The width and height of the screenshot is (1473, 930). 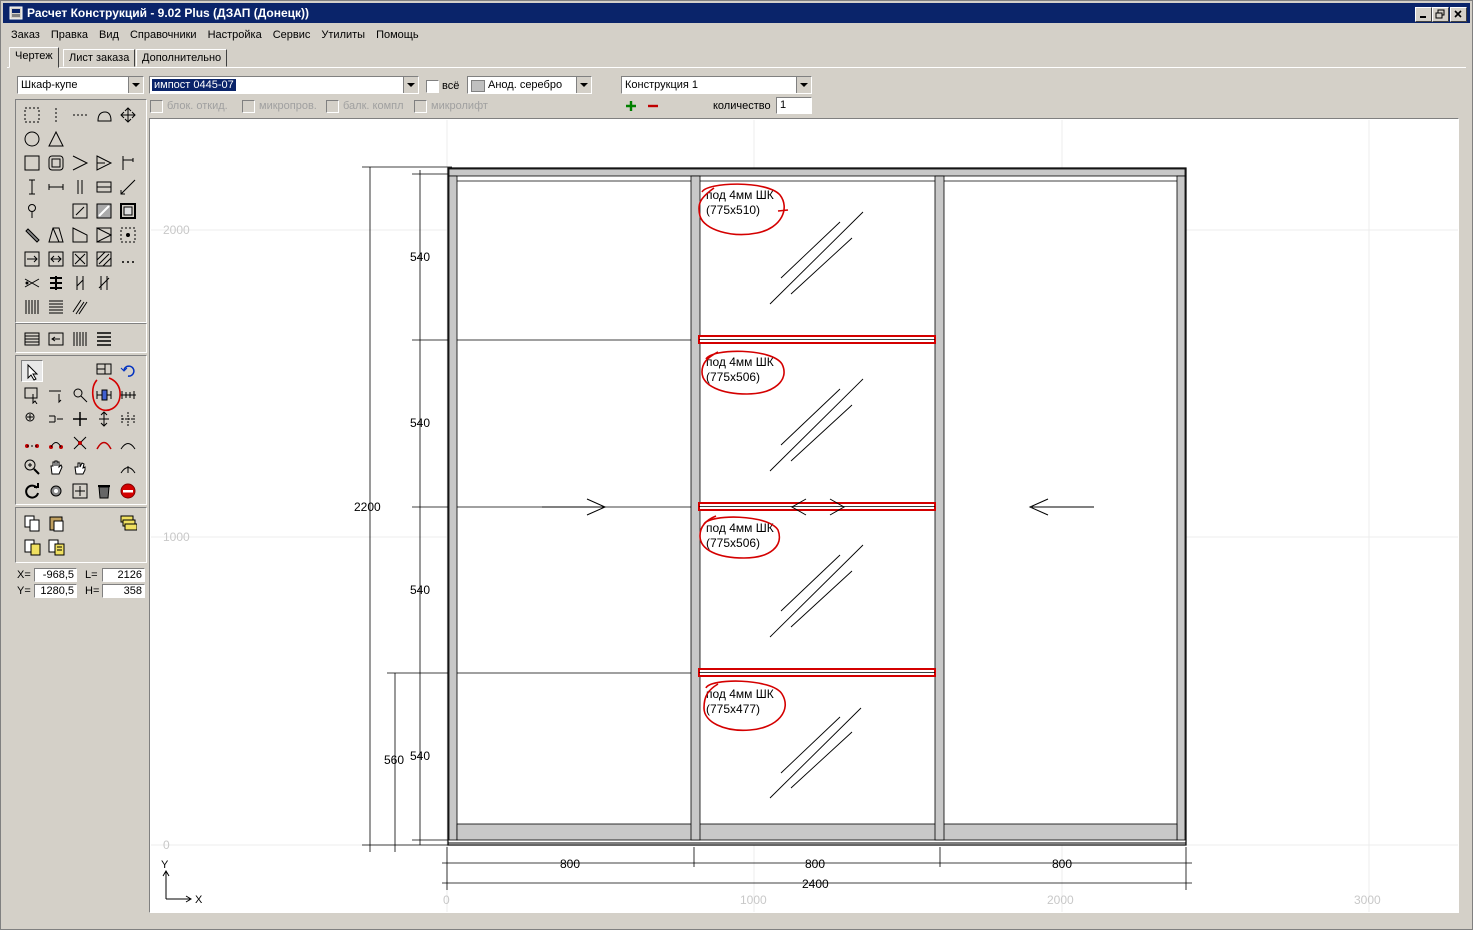 What do you see at coordinates (56, 283) in the screenshot?
I see `bold-hatch-icon` at bounding box center [56, 283].